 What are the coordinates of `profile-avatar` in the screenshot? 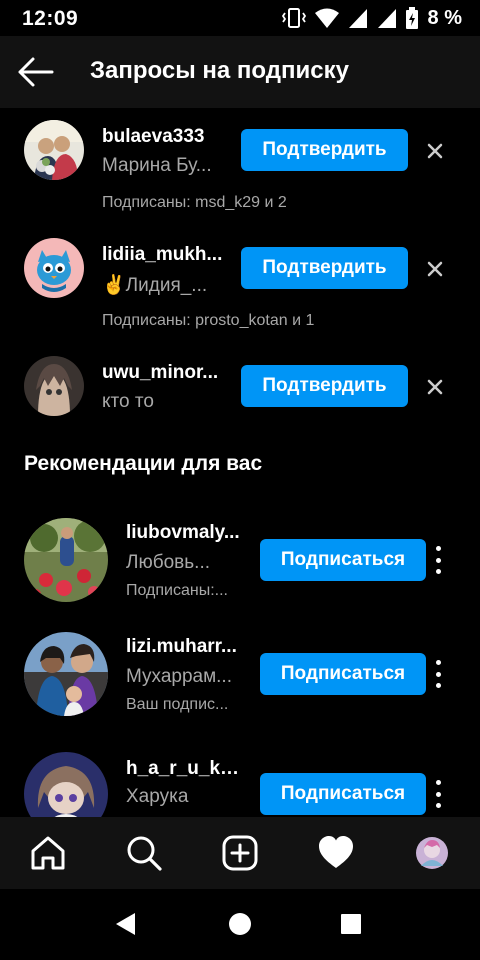 It's located at (432, 853).